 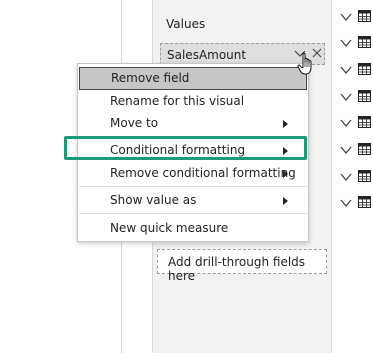 What do you see at coordinates (169, 228) in the screenshot?
I see `menu-item-label: New quick measure` at bounding box center [169, 228].